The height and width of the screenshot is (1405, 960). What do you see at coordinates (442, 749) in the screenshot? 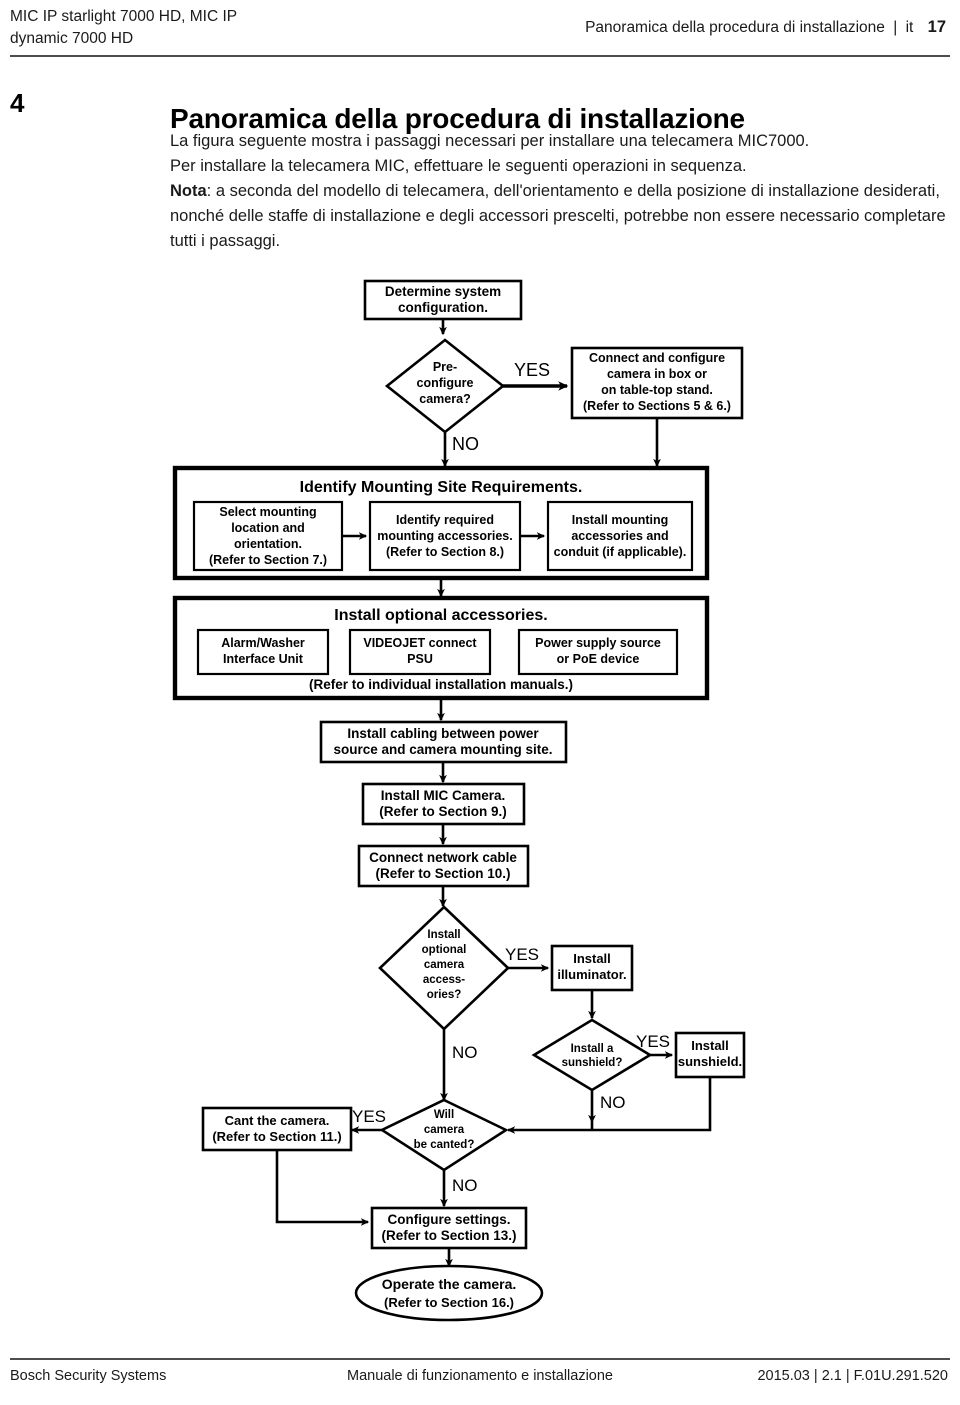
I see `node-install-cabling-line-2: source and camera mounting site.` at bounding box center [442, 749].